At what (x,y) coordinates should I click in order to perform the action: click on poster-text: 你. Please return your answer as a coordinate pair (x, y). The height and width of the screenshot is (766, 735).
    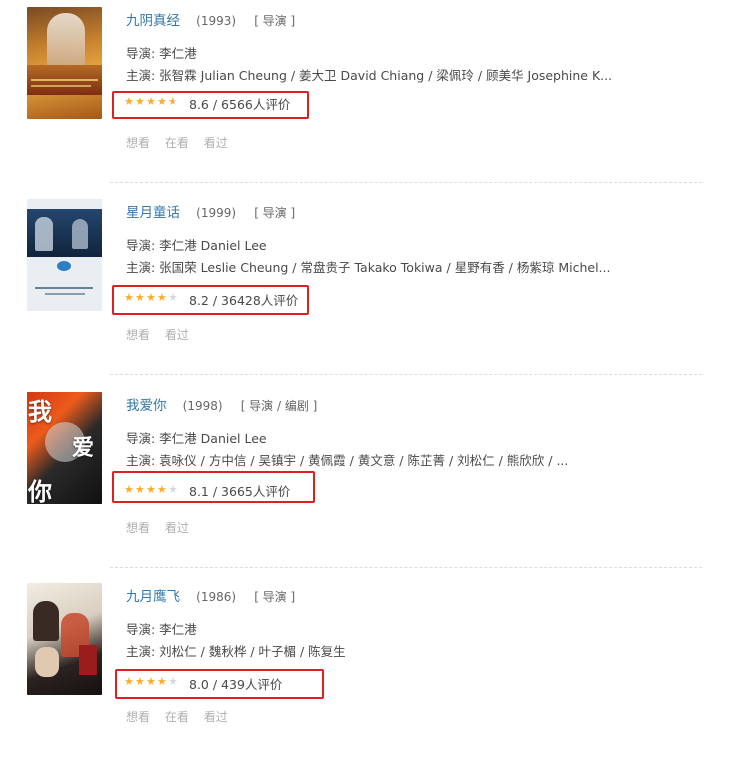
    Looking at the image, I should click on (40, 490).